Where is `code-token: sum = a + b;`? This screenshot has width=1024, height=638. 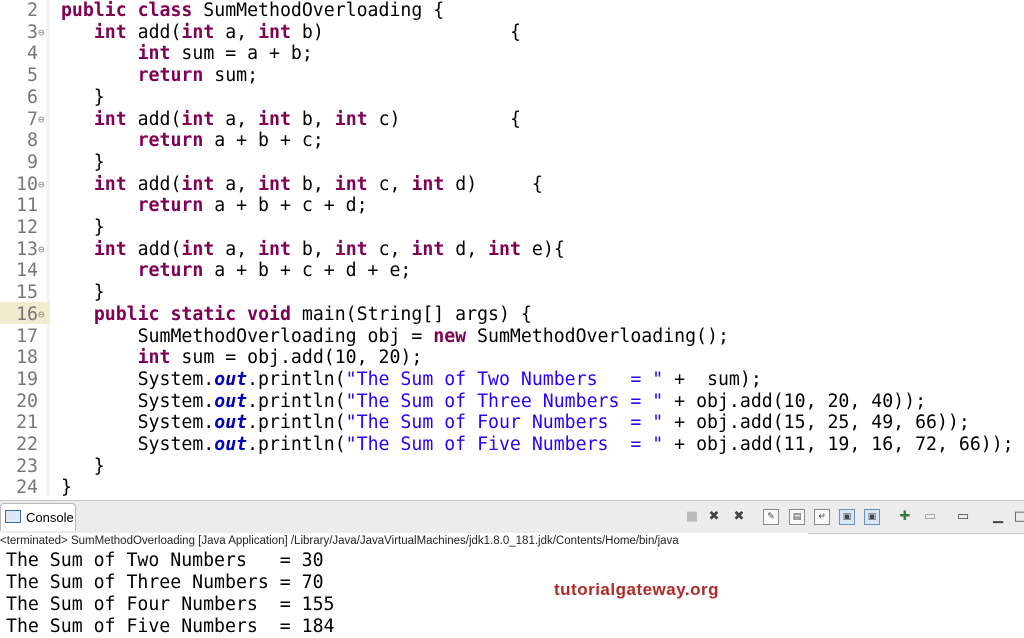 code-token: sum = a + b; is located at coordinates (241, 54).